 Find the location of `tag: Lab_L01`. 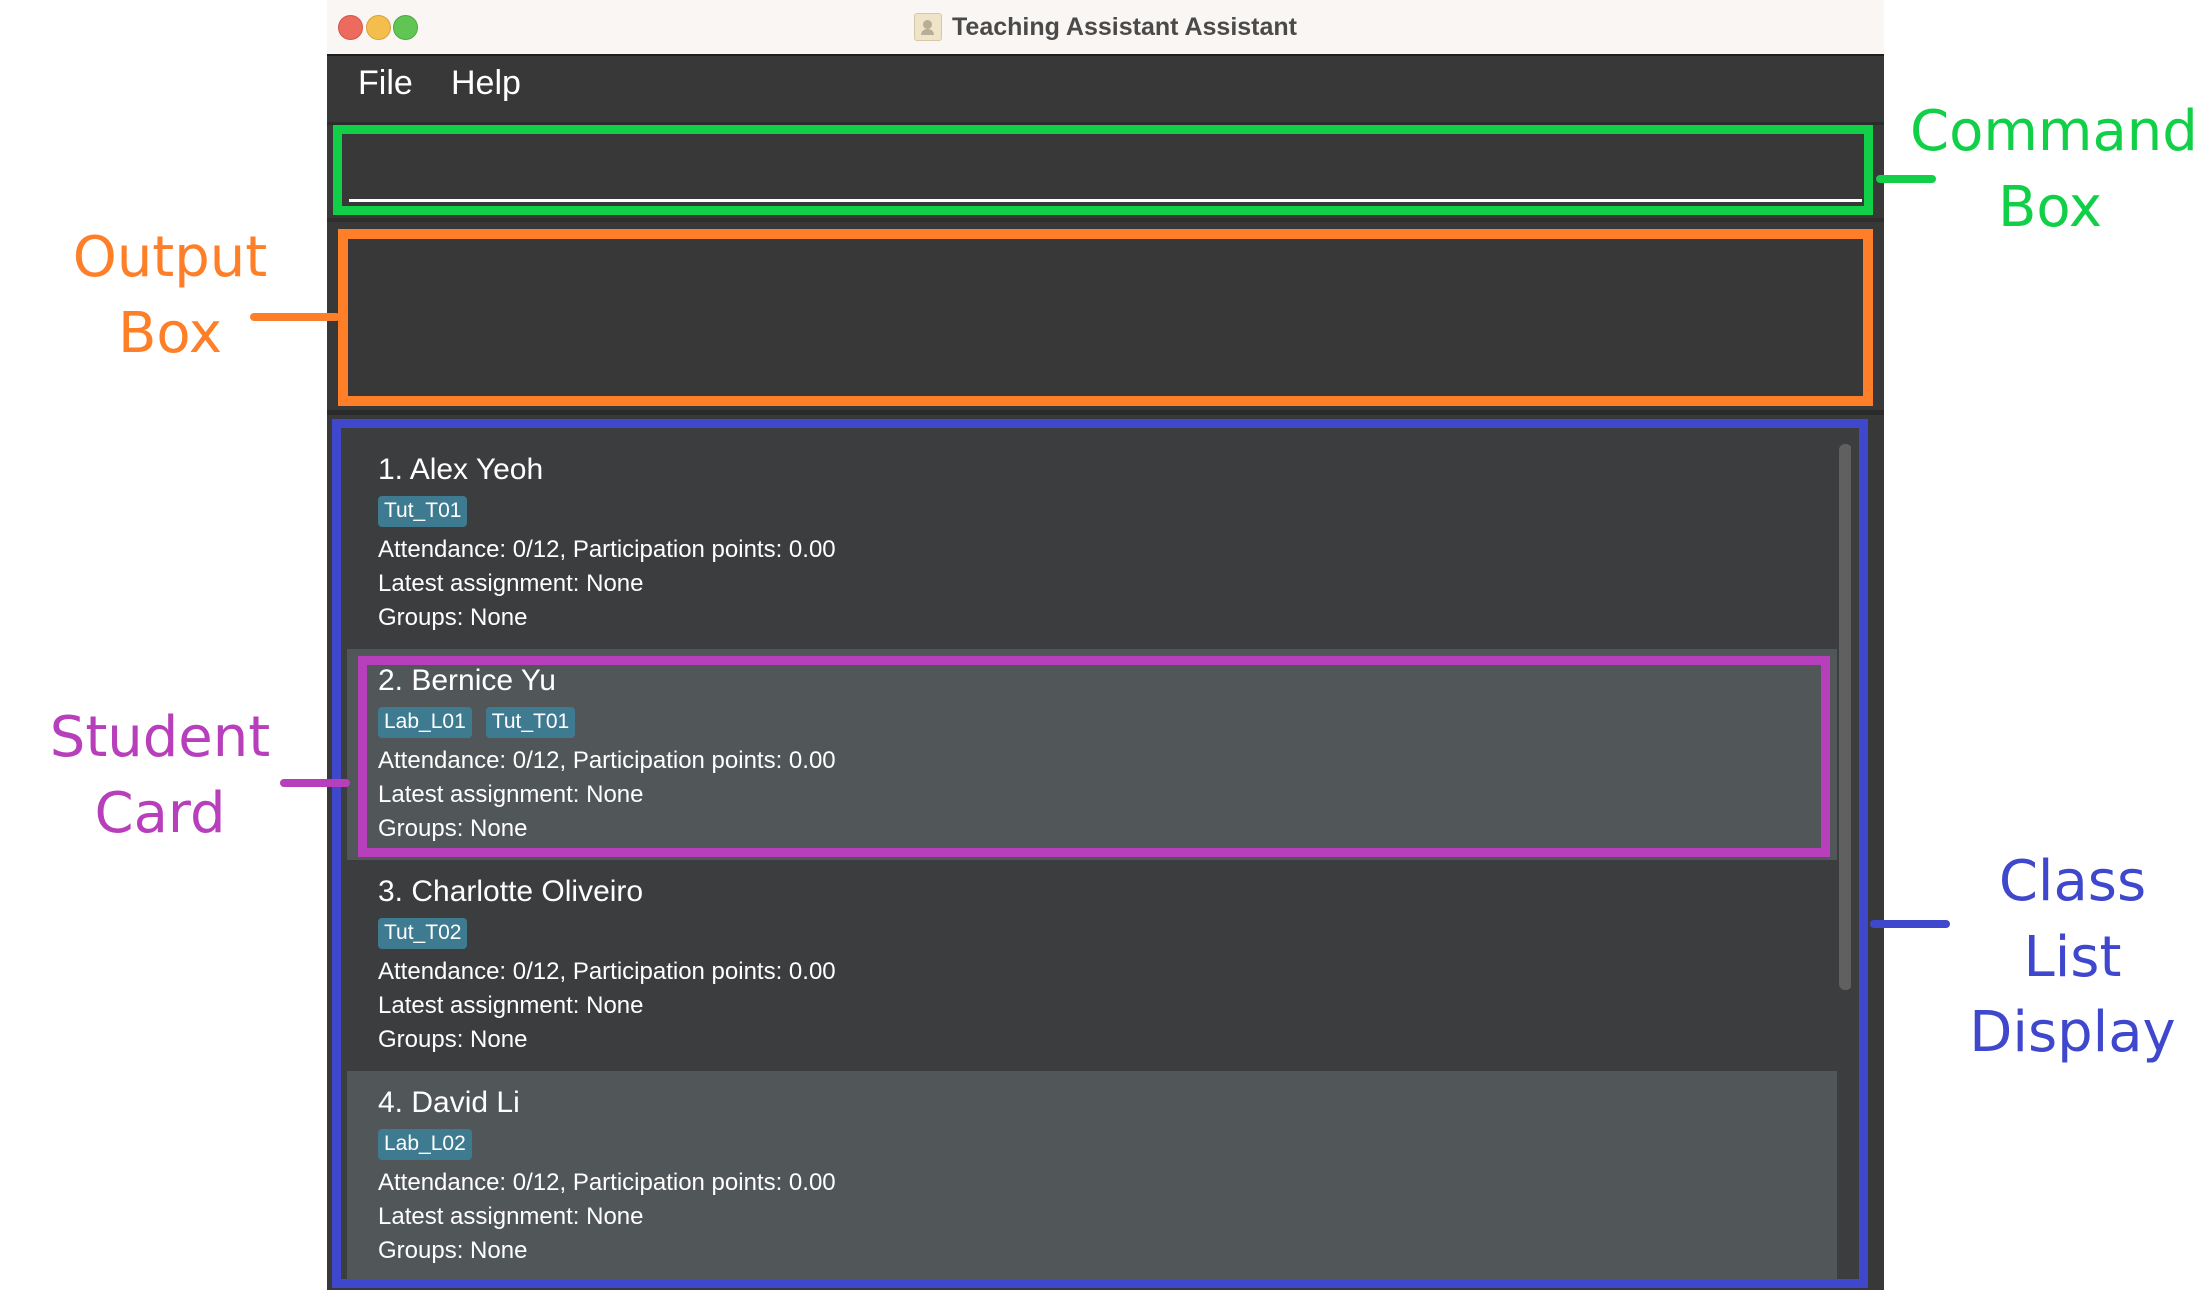

tag: Lab_L01 is located at coordinates (425, 722).